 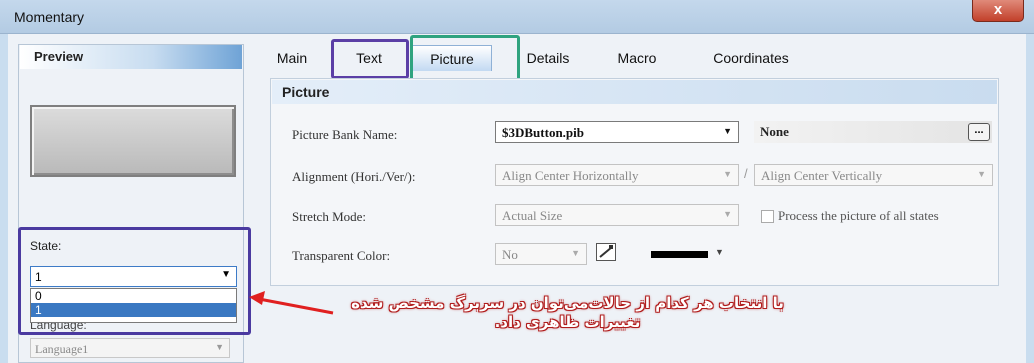 What do you see at coordinates (345, 134) in the screenshot?
I see `picture-bank-label: Picture Bank Name:` at bounding box center [345, 134].